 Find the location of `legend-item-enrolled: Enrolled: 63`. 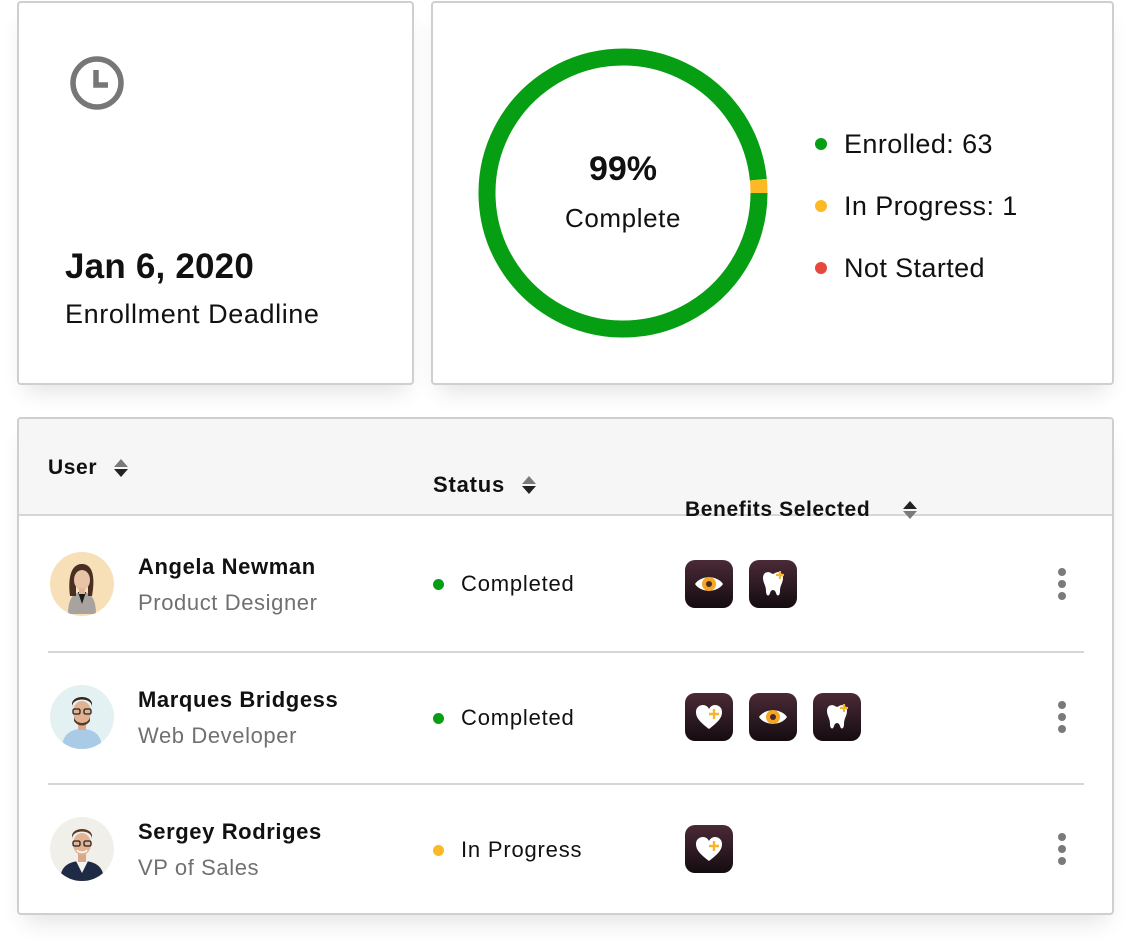

legend-item-enrolled: Enrolled: 63 is located at coordinates (916, 144).